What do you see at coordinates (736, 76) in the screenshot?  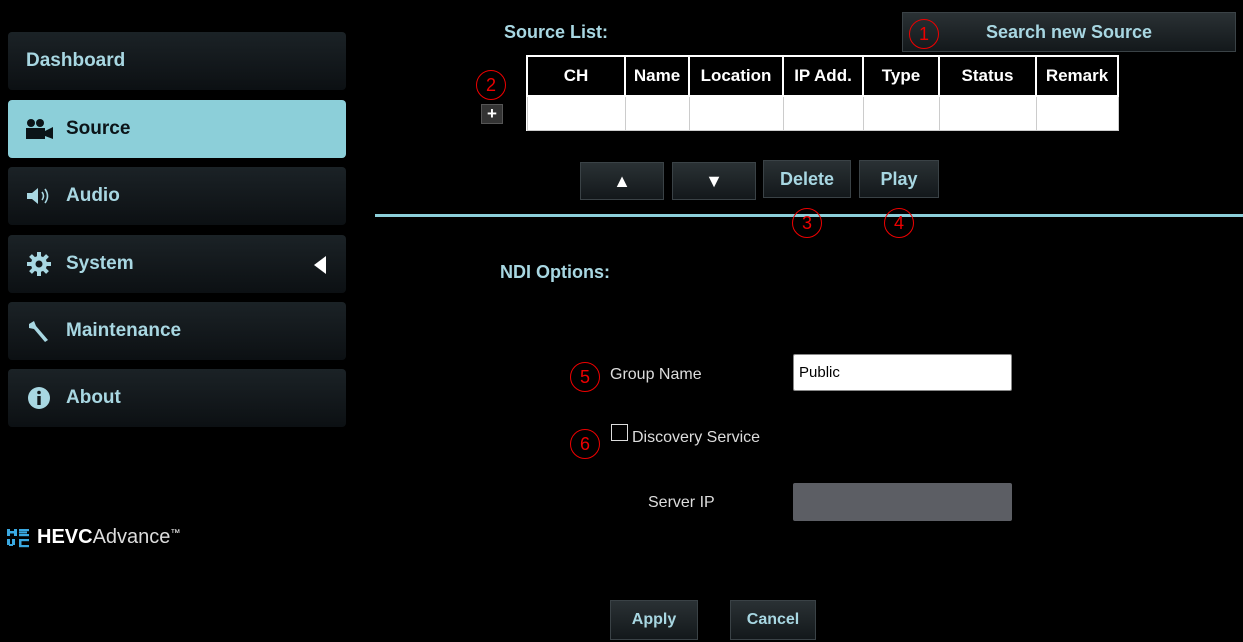 I see `column-header-location: Location` at bounding box center [736, 76].